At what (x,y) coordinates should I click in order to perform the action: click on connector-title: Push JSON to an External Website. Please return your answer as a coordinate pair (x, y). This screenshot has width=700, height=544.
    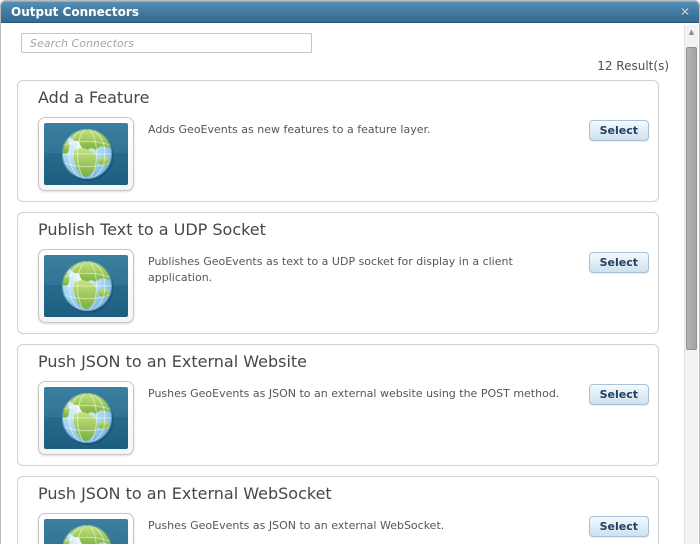
    Looking at the image, I should click on (173, 361).